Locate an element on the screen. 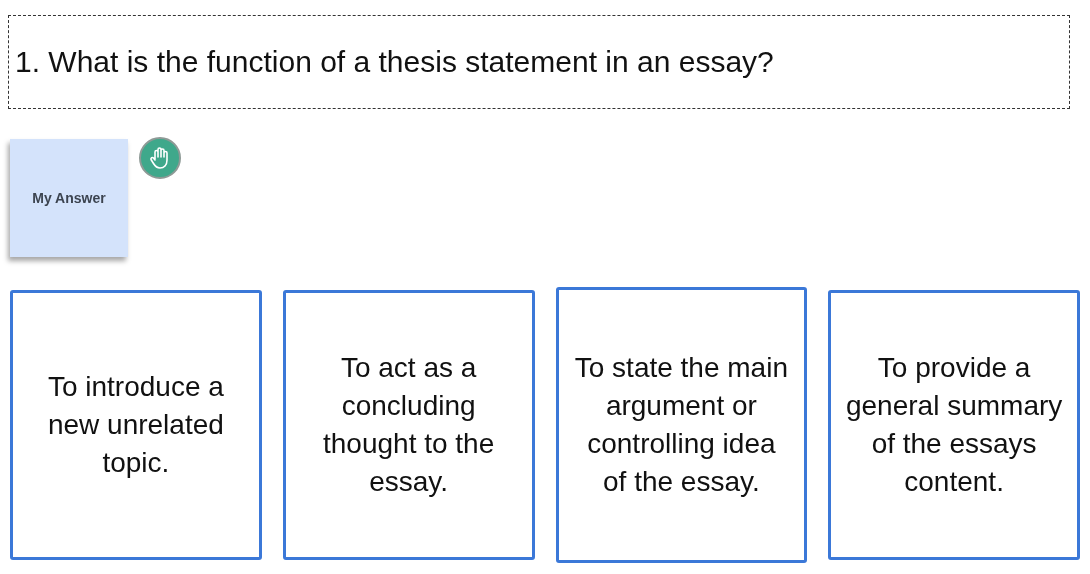 This screenshot has width=1090, height=574. raise-hand-button is located at coordinates (160, 158).